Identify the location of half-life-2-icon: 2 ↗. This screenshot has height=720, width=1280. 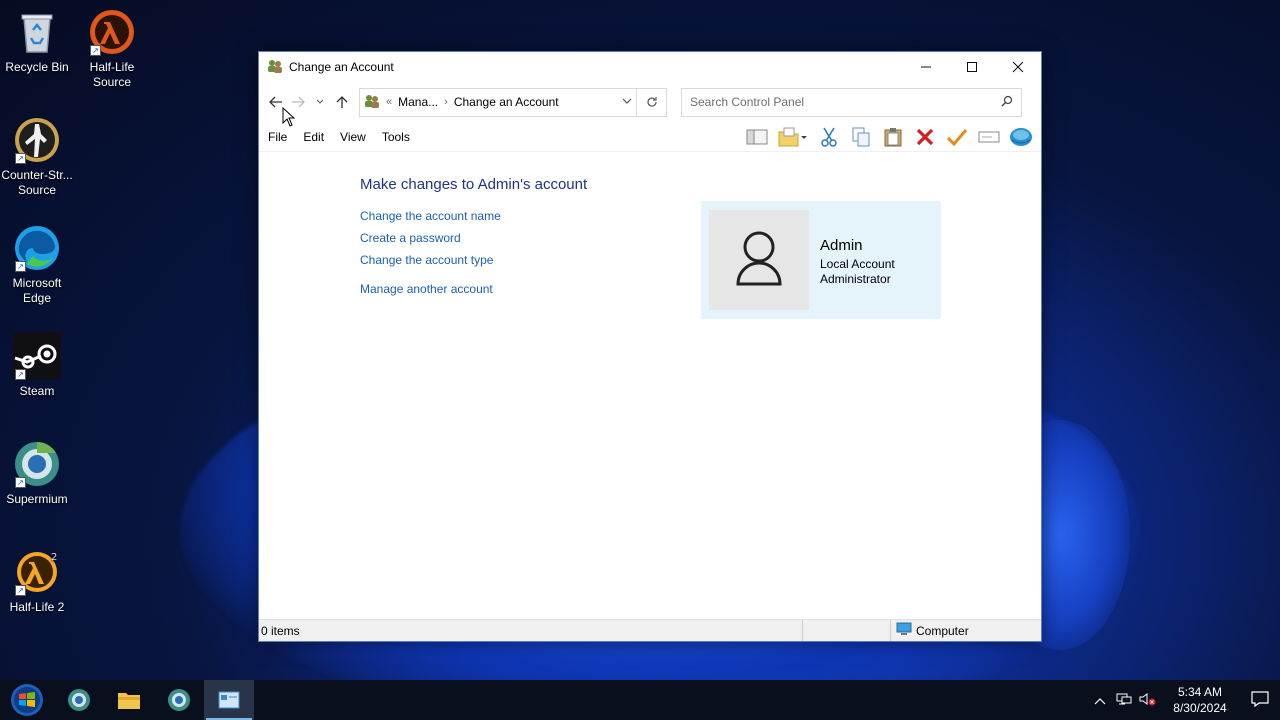
(37, 572).